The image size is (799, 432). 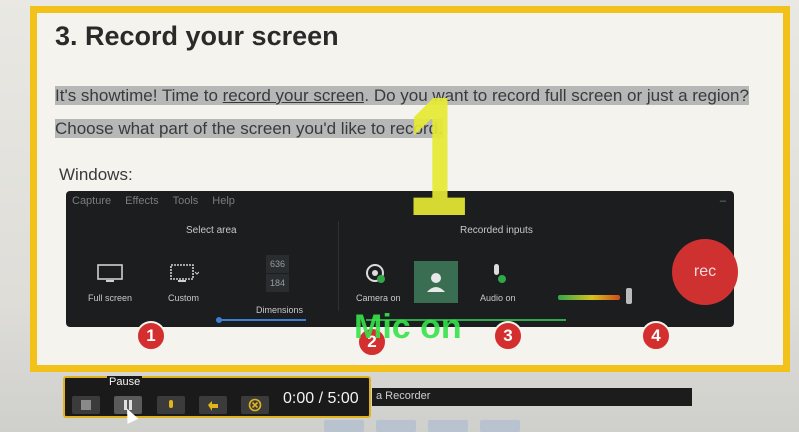 I want to click on cancel-button, so click(x=255, y=405).